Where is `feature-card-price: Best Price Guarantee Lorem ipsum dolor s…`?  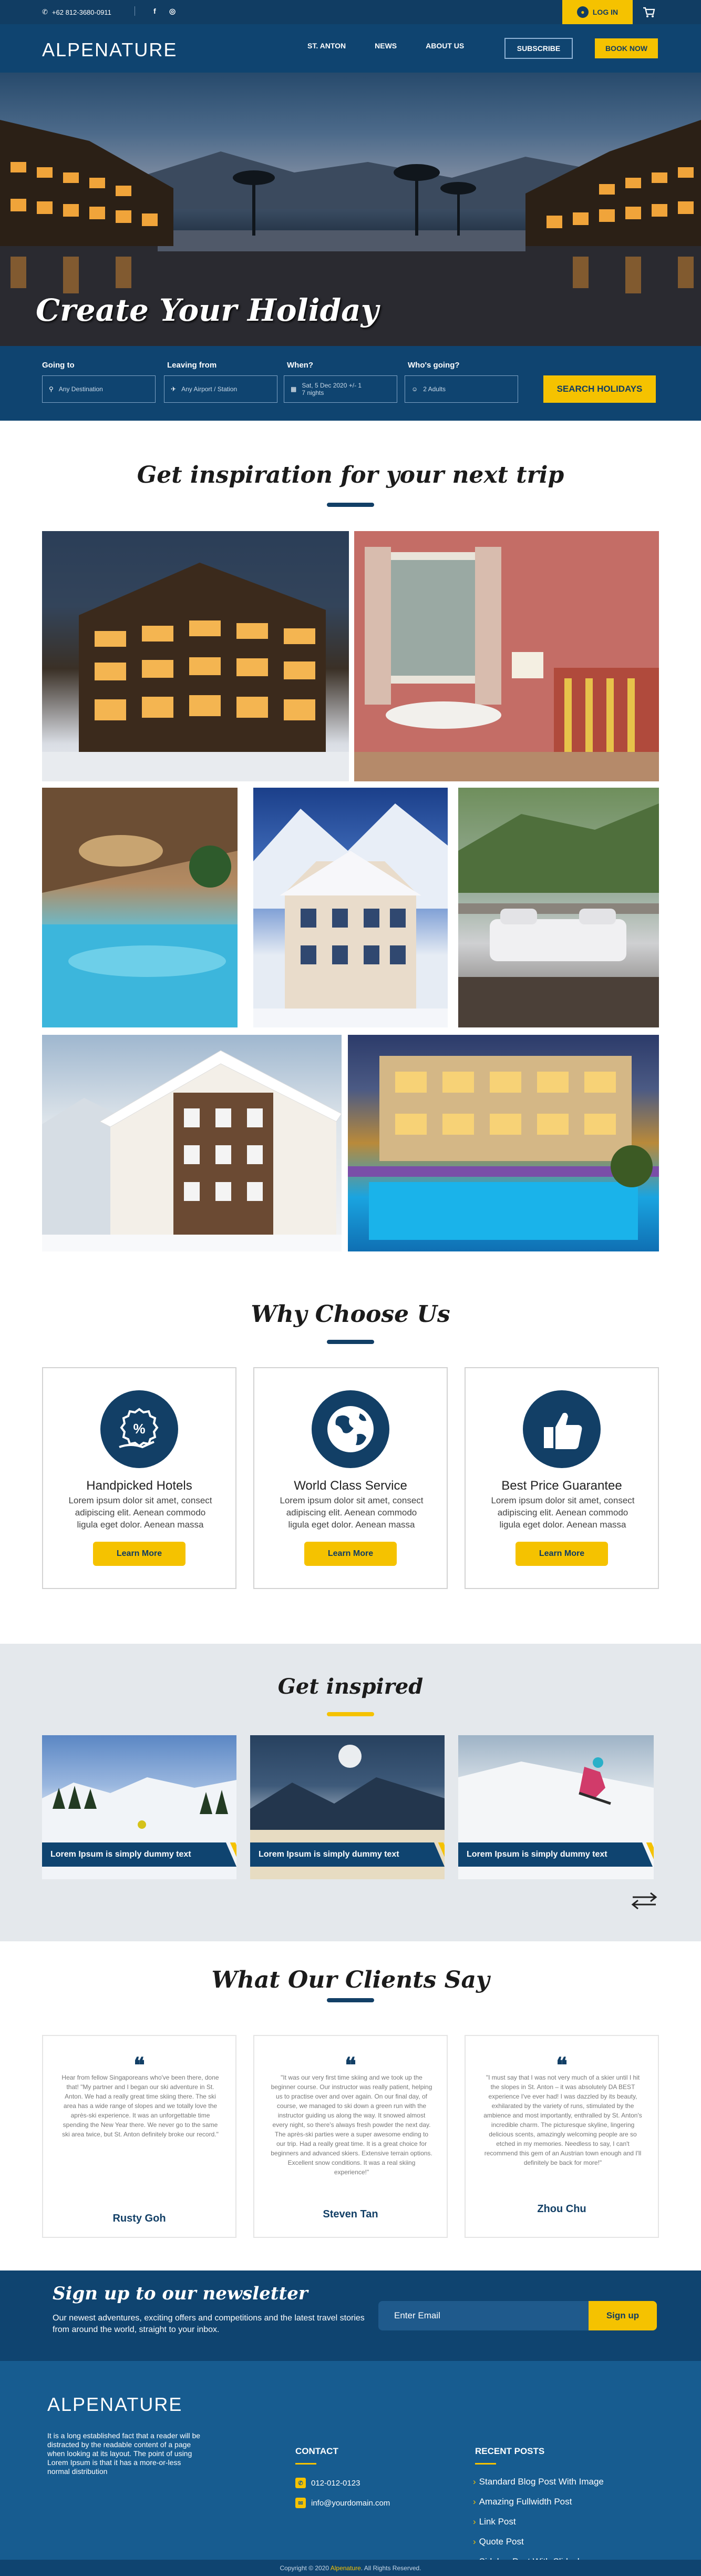
feature-card-price: Best Price Guarantee Lorem ipsum dolor s… is located at coordinates (562, 1478).